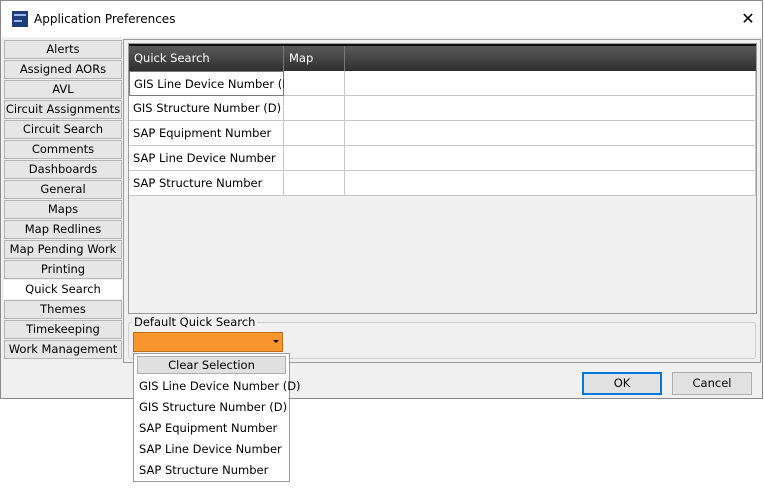 This screenshot has height=490, width=764. Describe the element at coordinates (63, 109) in the screenshot. I see `tab-circuit-assignments: Circuit Assignments` at that location.